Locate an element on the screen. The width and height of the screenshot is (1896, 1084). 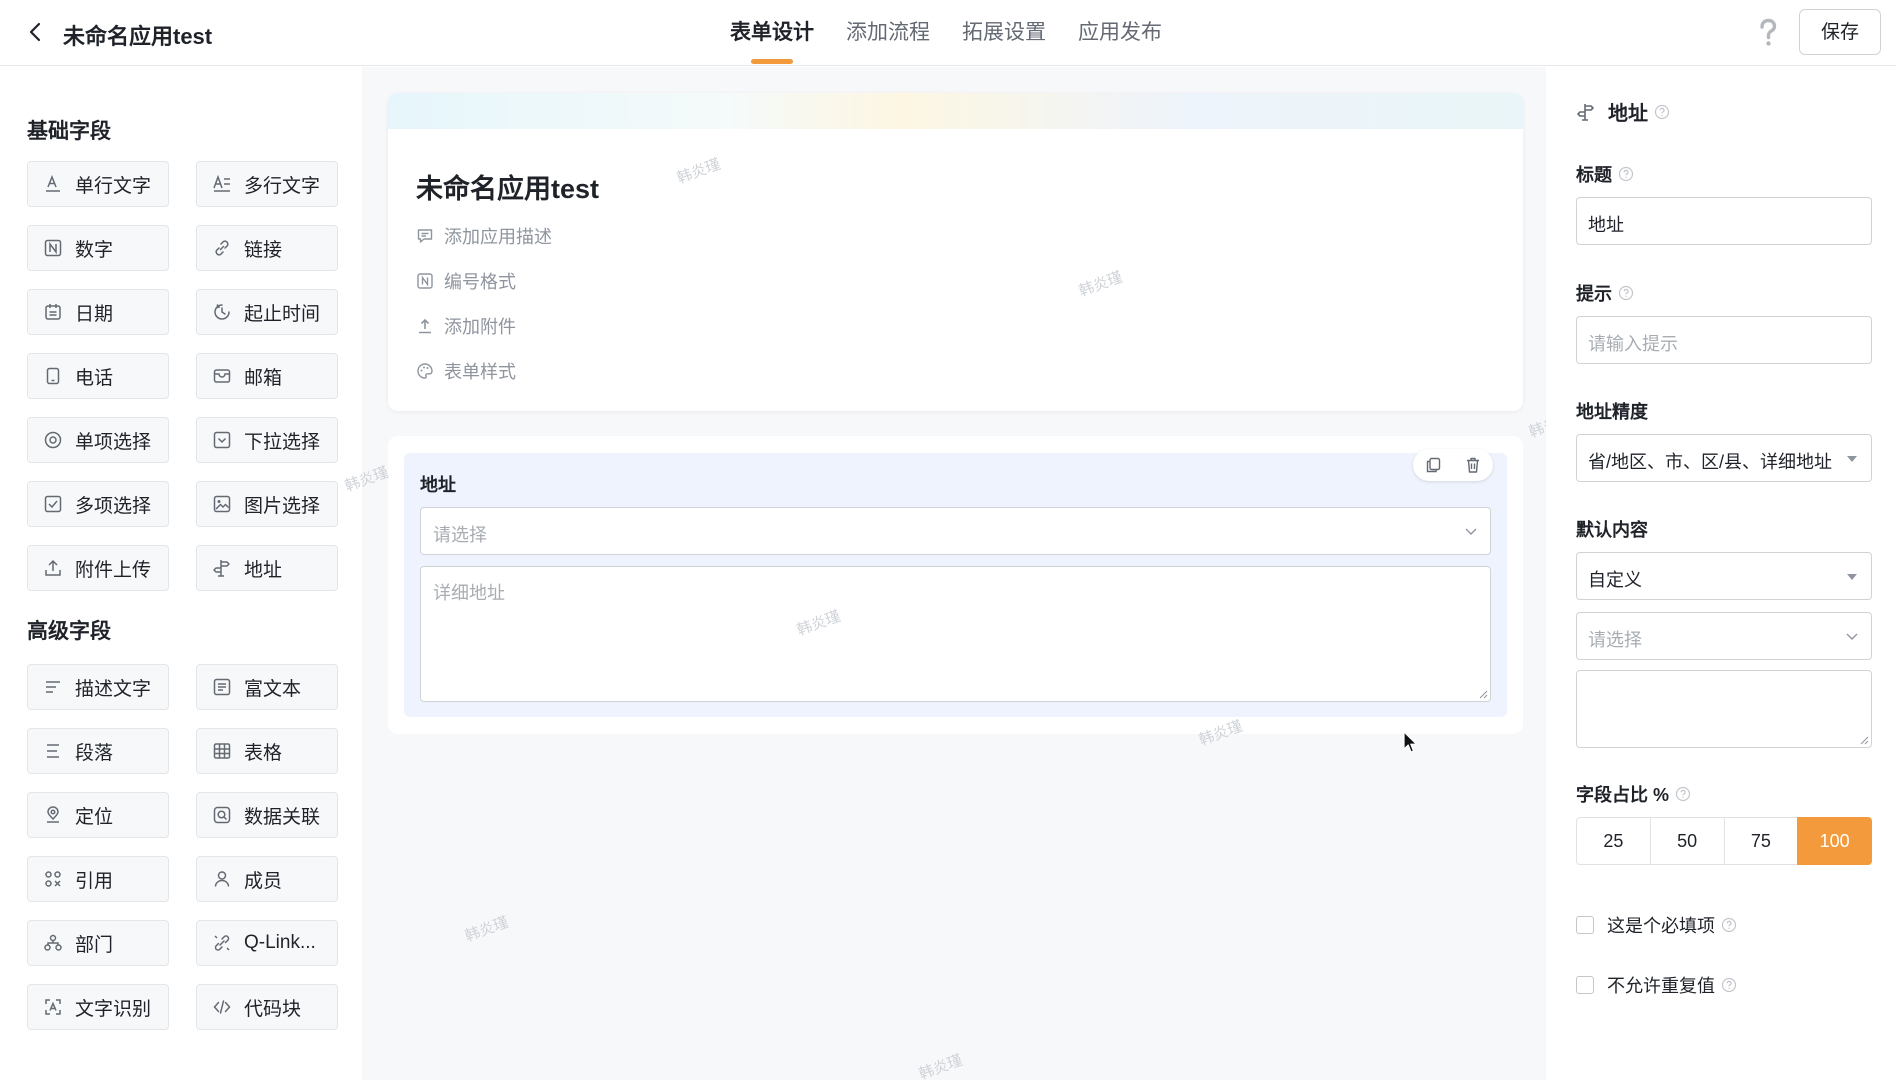
ocr-icon is located at coordinates (53, 1007).